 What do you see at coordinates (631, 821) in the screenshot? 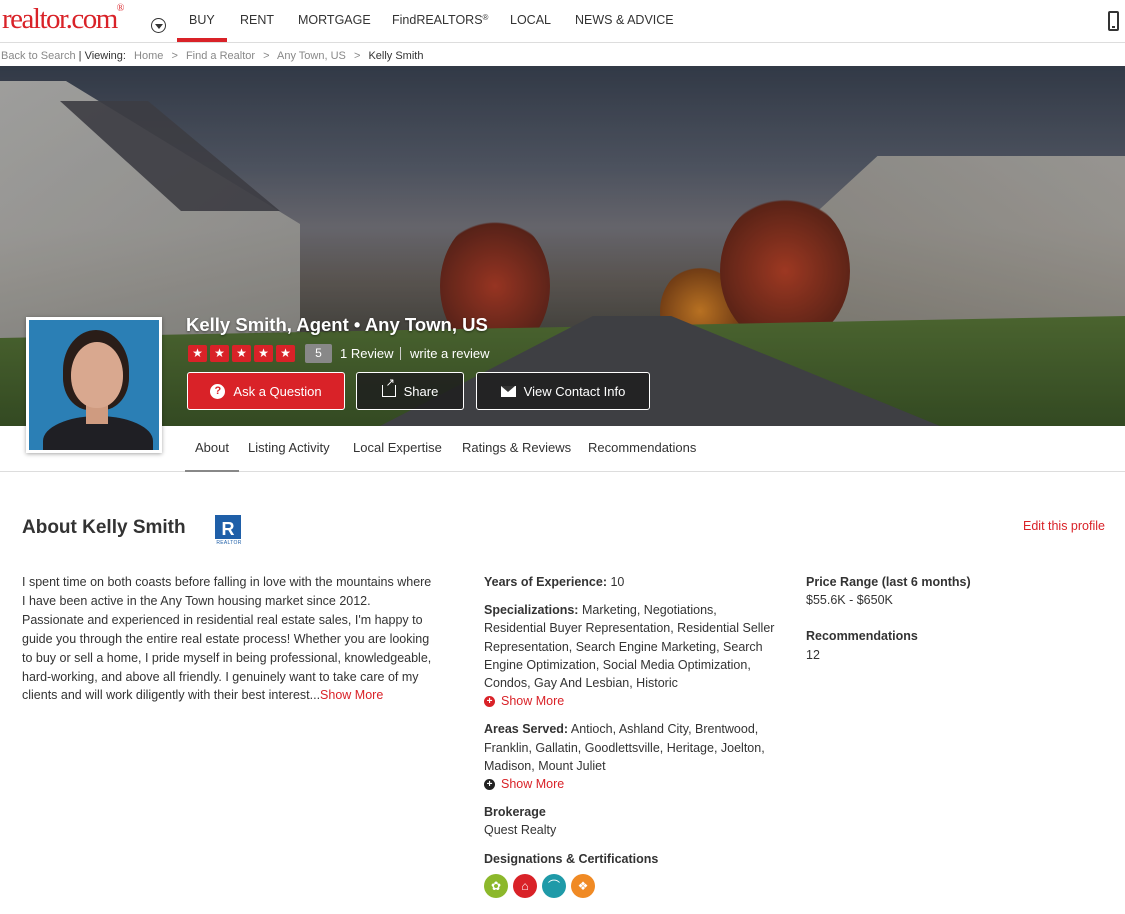
I see `brokerage-row: Brokerage Quest Realty` at bounding box center [631, 821].